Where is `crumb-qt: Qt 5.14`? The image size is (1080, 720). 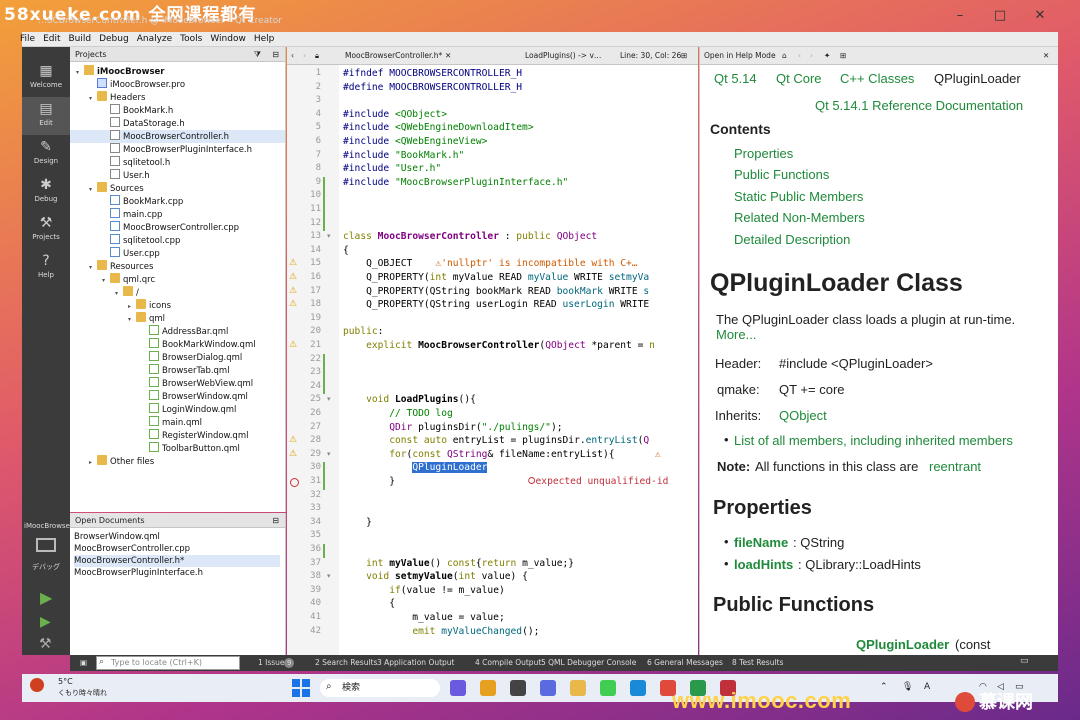 crumb-qt: Qt 5.14 is located at coordinates (735, 78).